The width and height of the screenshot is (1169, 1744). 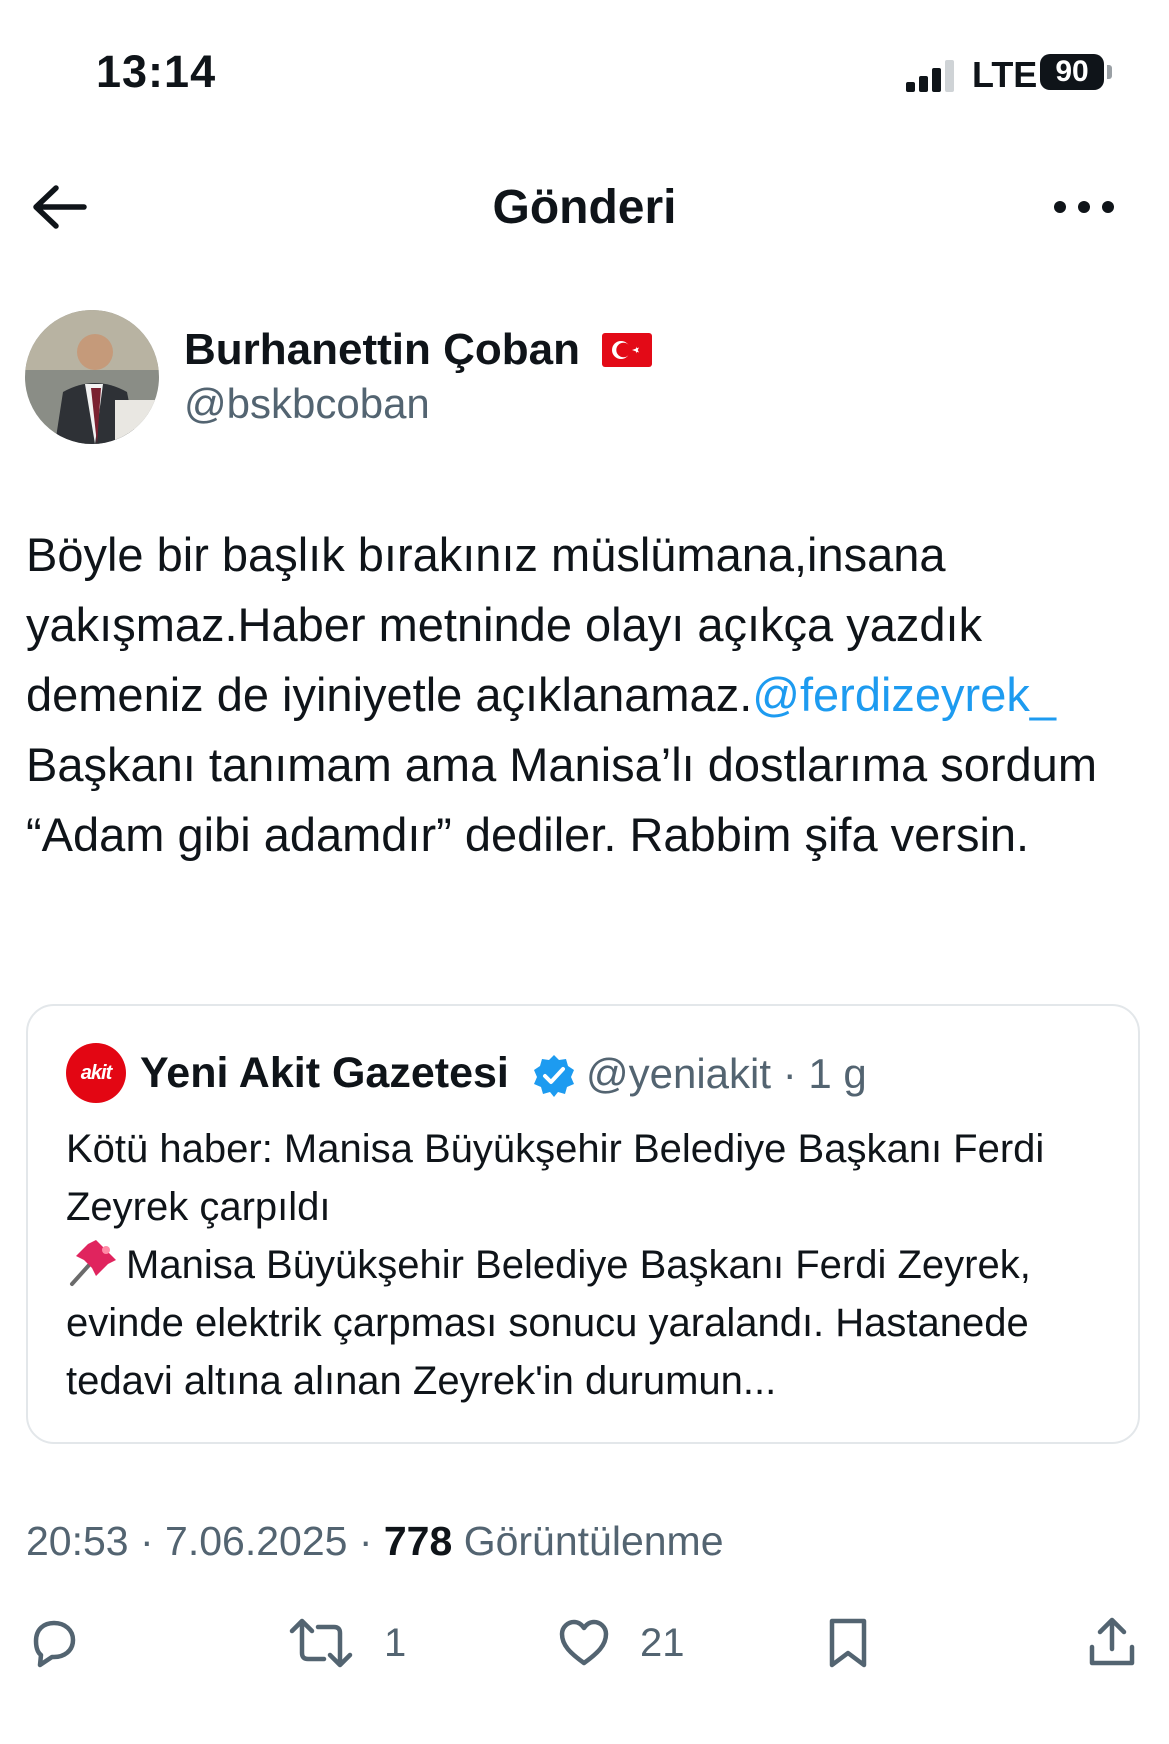 What do you see at coordinates (1109, 72) in the screenshot?
I see `battery-tip` at bounding box center [1109, 72].